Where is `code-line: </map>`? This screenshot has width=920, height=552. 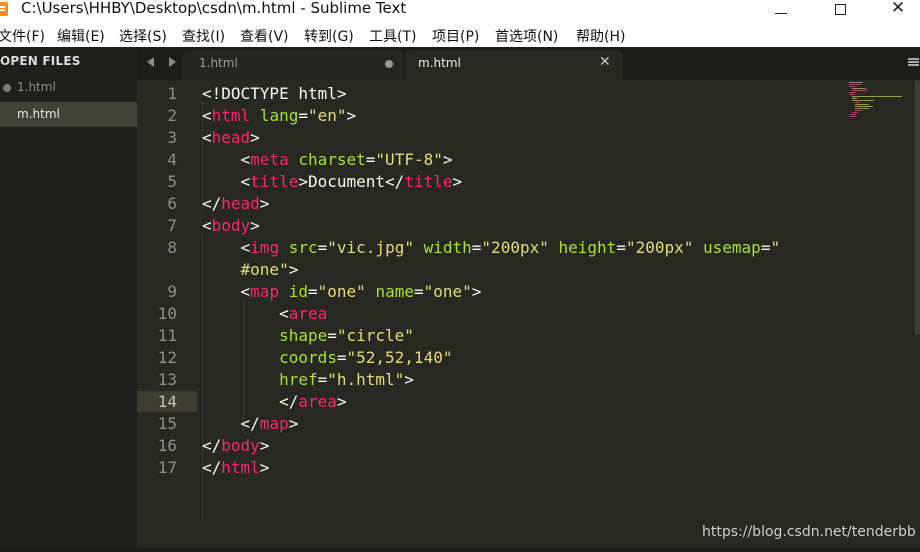 code-line: </map> is located at coordinates (250, 423).